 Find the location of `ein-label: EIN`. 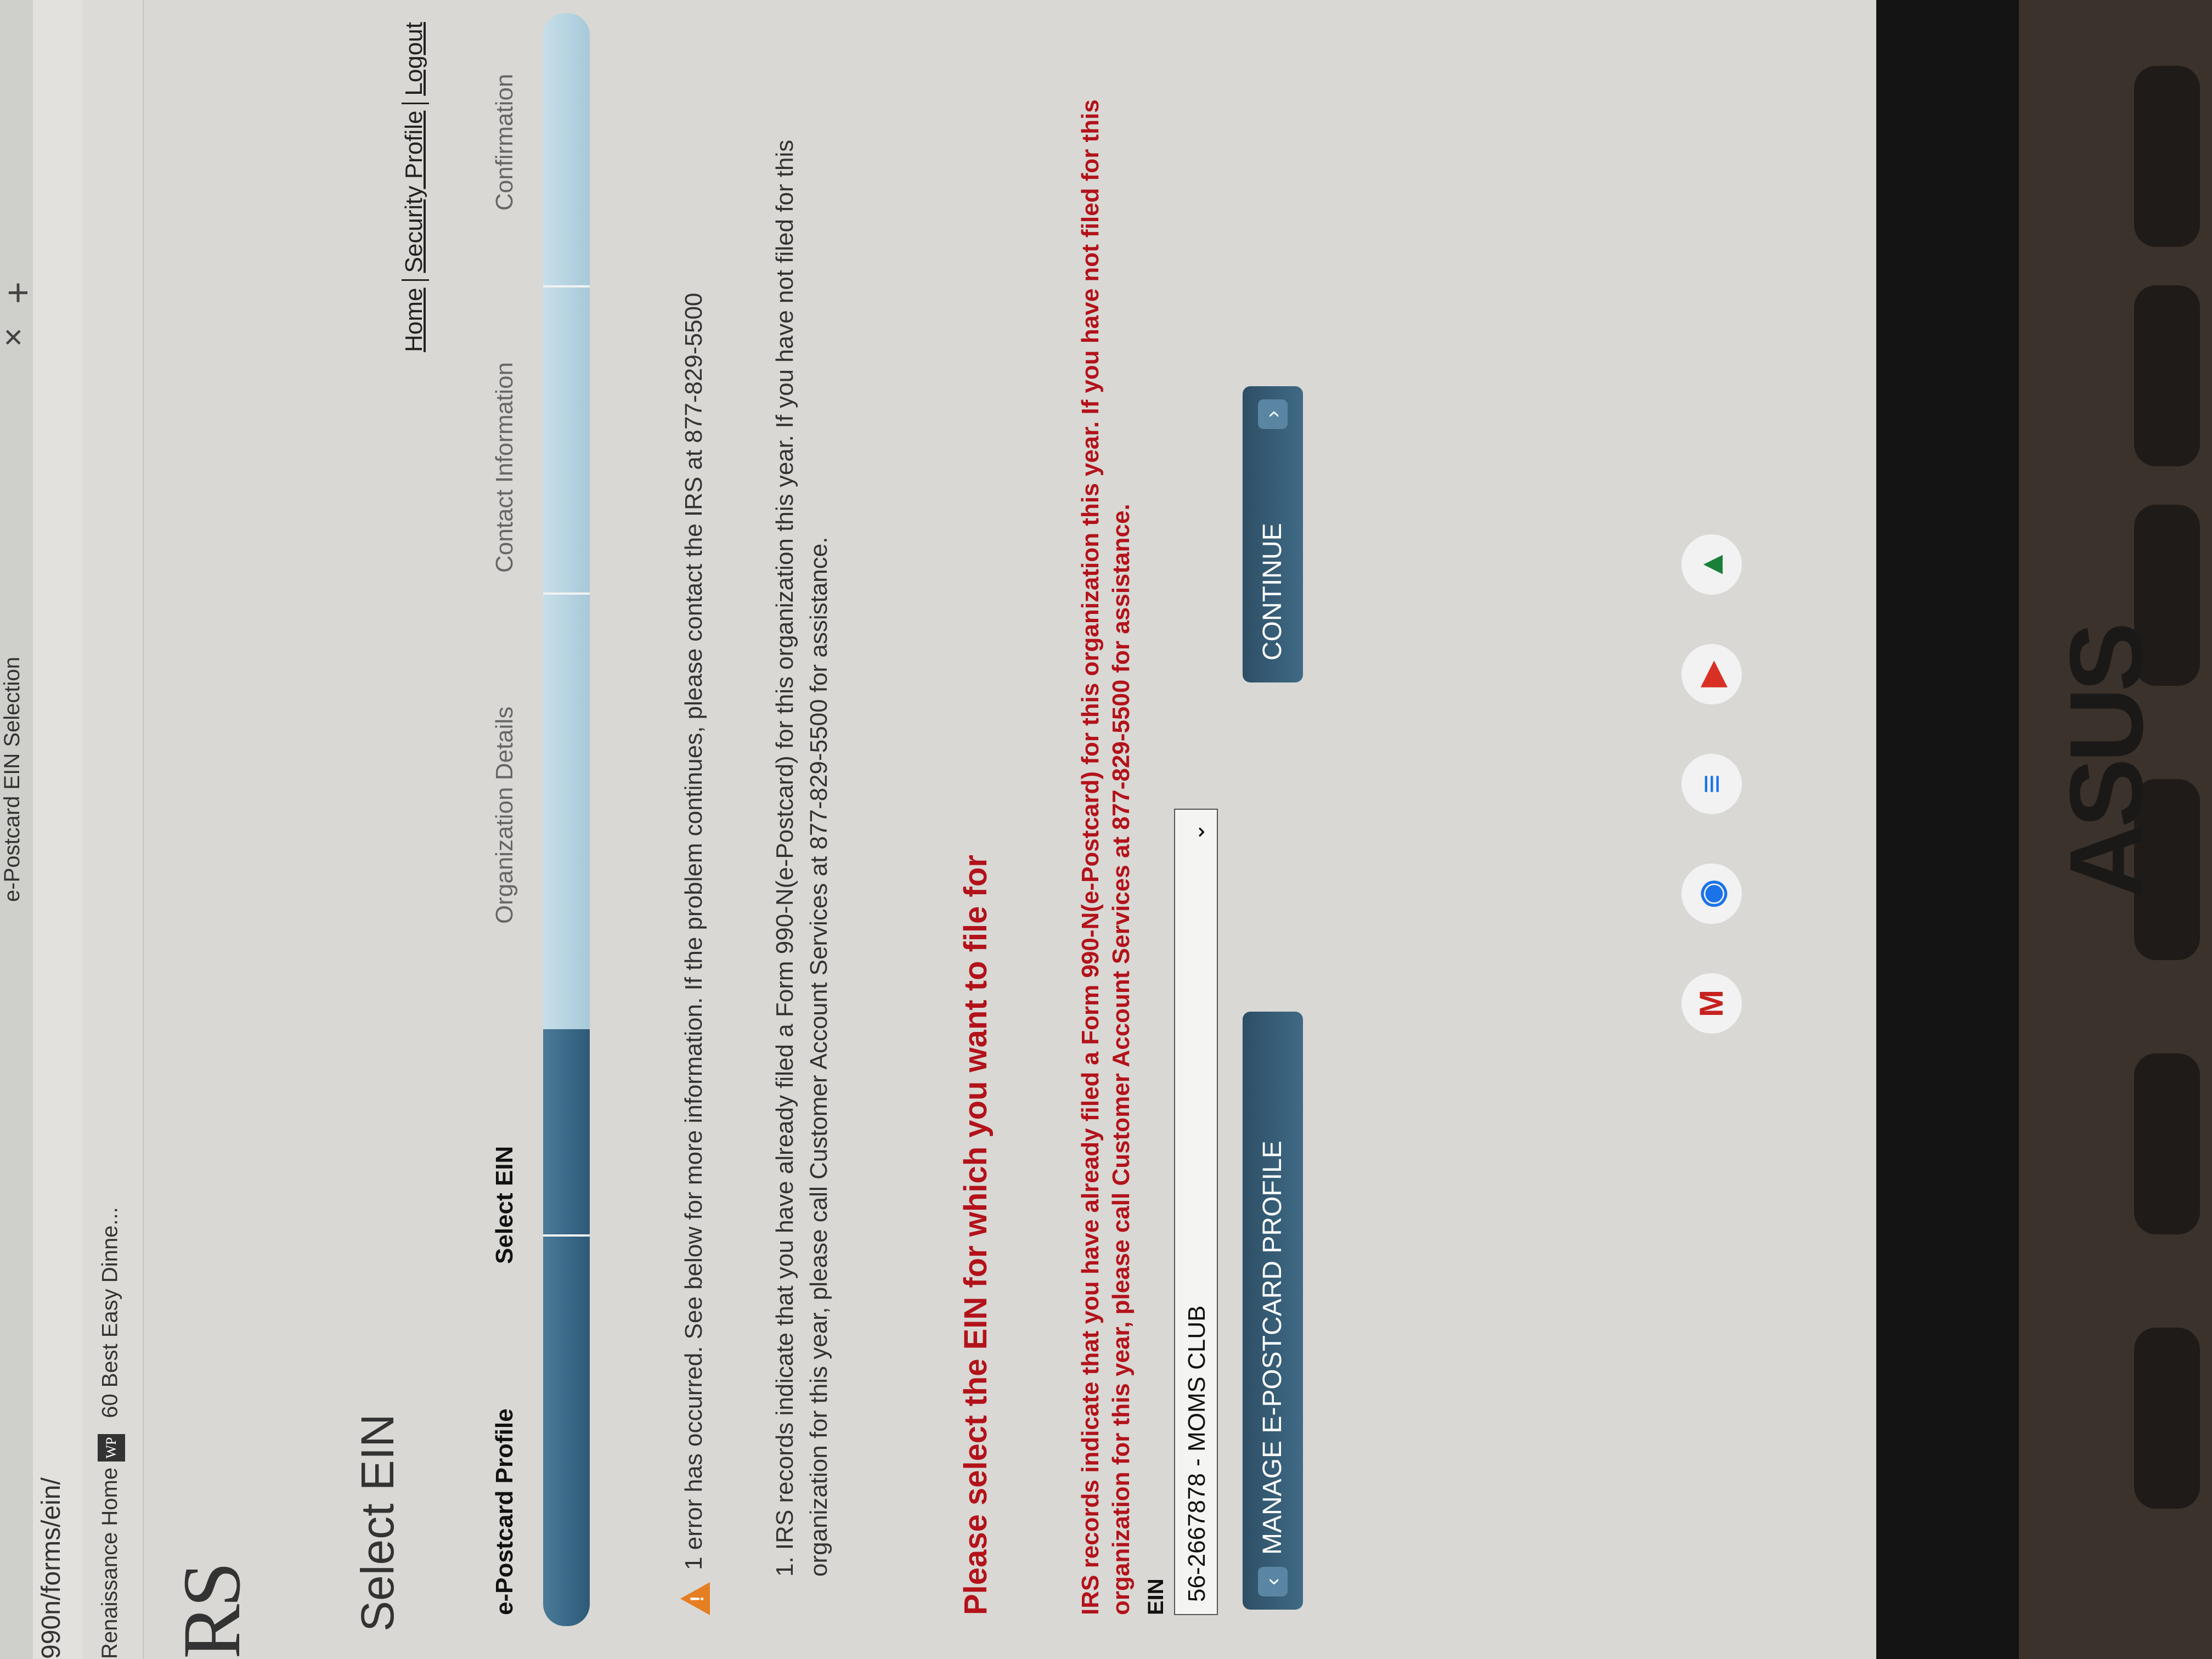

ein-label: EIN is located at coordinates (1156, 1596).